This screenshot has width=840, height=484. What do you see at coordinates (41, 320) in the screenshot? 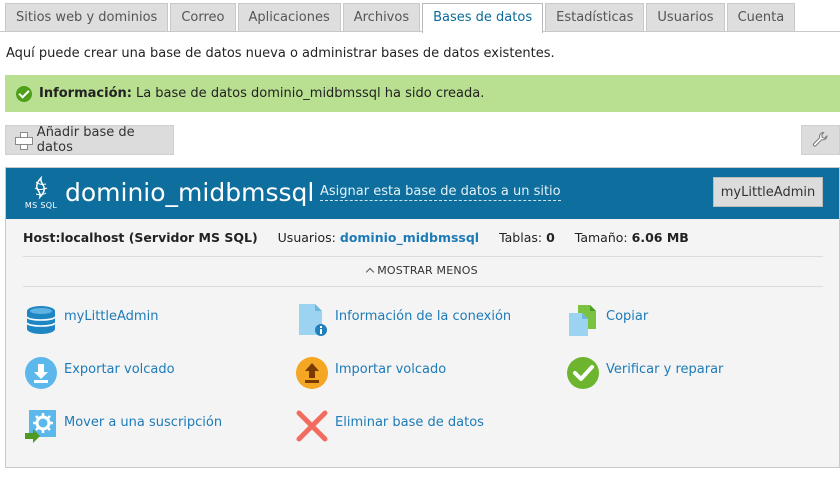
I see `database-icon` at bounding box center [41, 320].